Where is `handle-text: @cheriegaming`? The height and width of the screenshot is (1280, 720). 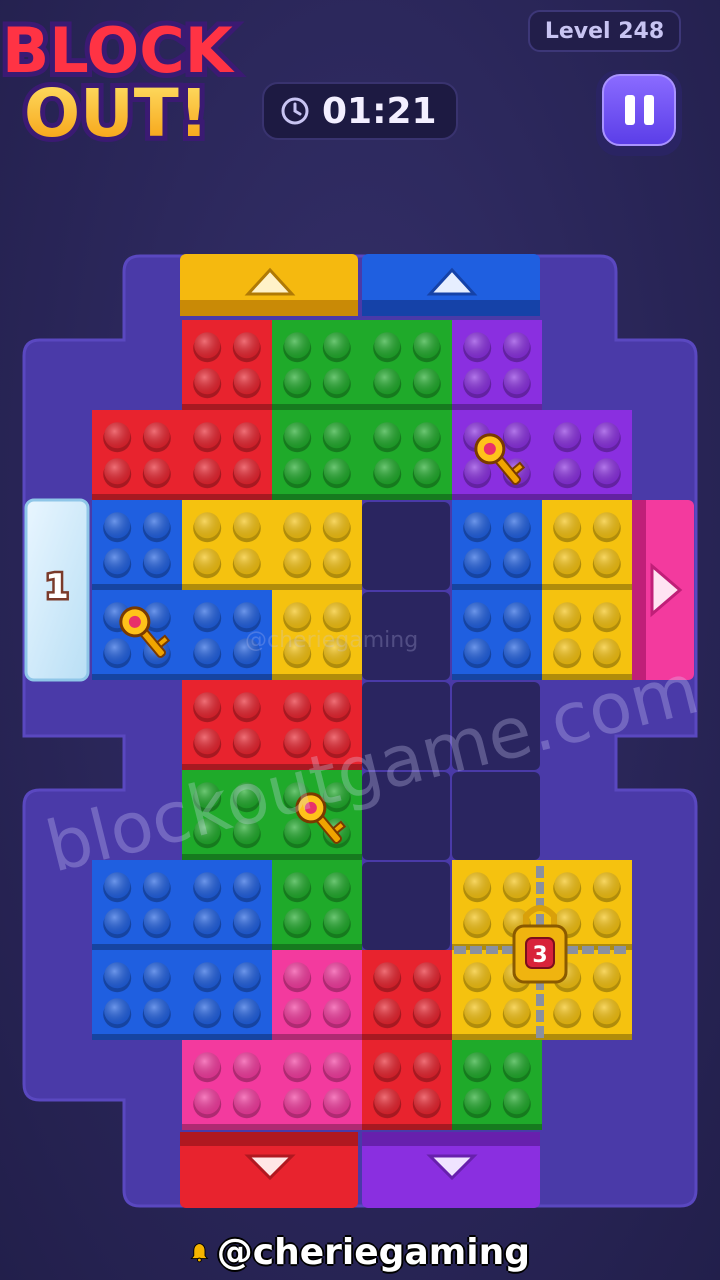 handle-text: @cheriegaming is located at coordinates (373, 1252).